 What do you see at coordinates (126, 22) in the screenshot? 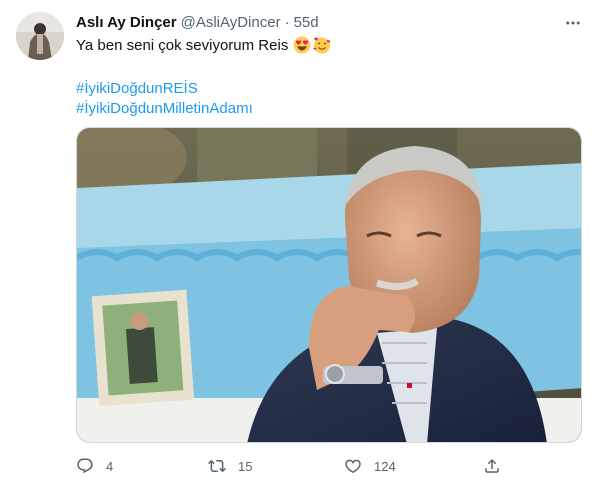
I see `author-name: Aslı Ay Dinçer` at bounding box center [126, 22].